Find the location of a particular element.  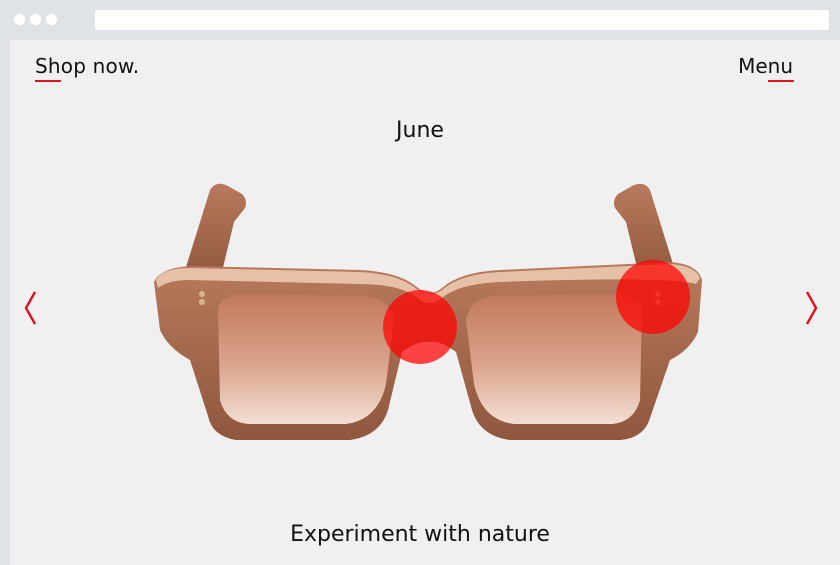

bridge-hotspot is located at coordinates (420, 327).